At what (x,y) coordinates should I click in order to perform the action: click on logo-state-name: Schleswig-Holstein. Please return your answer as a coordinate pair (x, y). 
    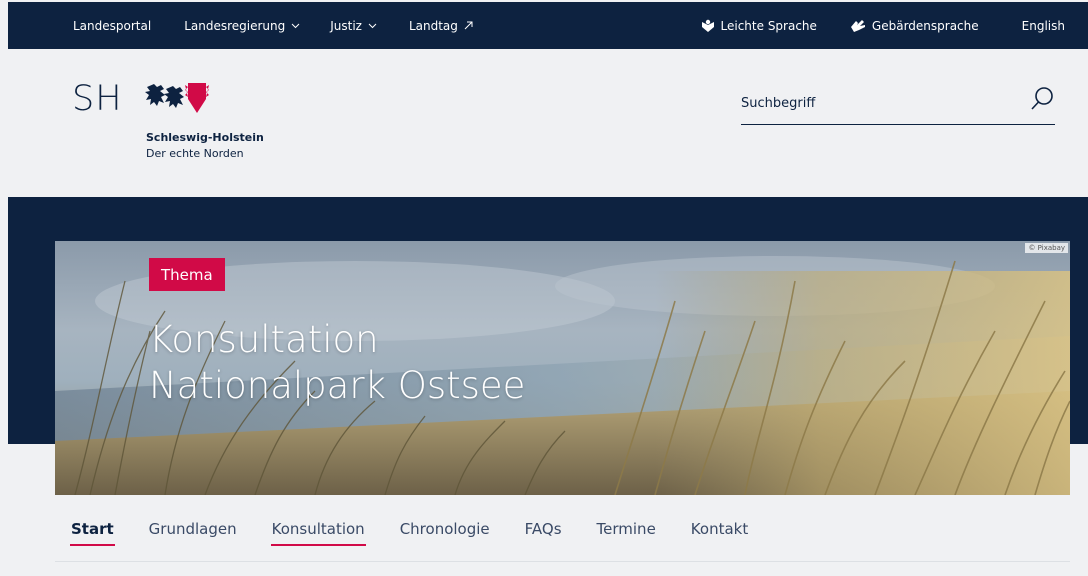
    Looking at the image, I should click on (205, 137).